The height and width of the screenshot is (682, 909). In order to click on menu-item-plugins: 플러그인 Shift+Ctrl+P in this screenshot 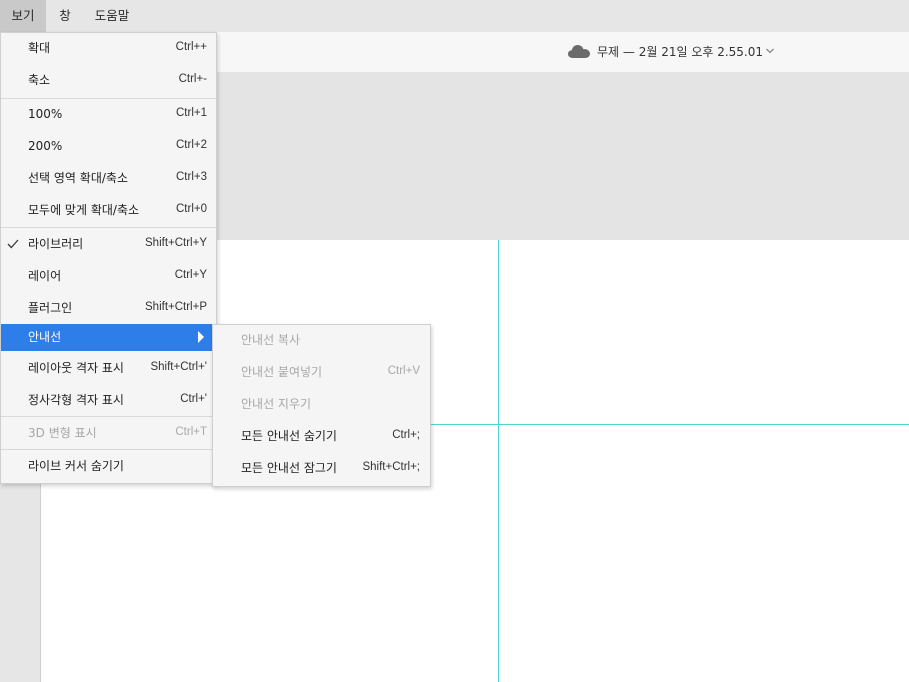, I will do `click(108, 308)`.